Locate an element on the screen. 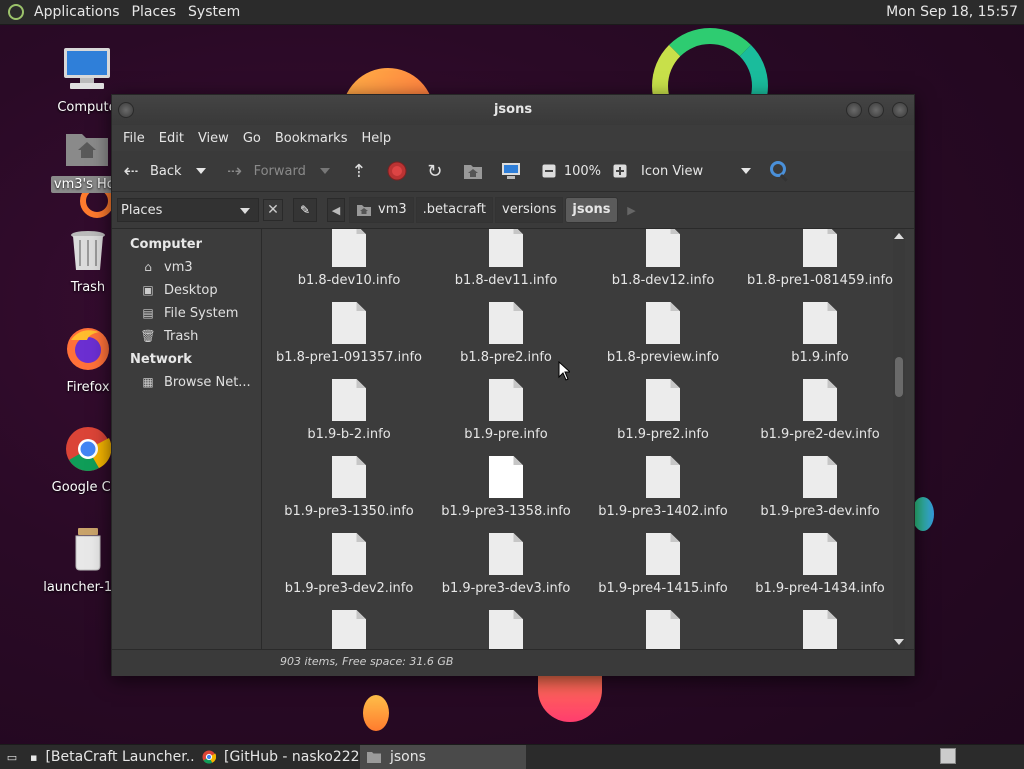 This screenshot has height=769, width=1024. menu-view: View is located at coordinates (213, 138).